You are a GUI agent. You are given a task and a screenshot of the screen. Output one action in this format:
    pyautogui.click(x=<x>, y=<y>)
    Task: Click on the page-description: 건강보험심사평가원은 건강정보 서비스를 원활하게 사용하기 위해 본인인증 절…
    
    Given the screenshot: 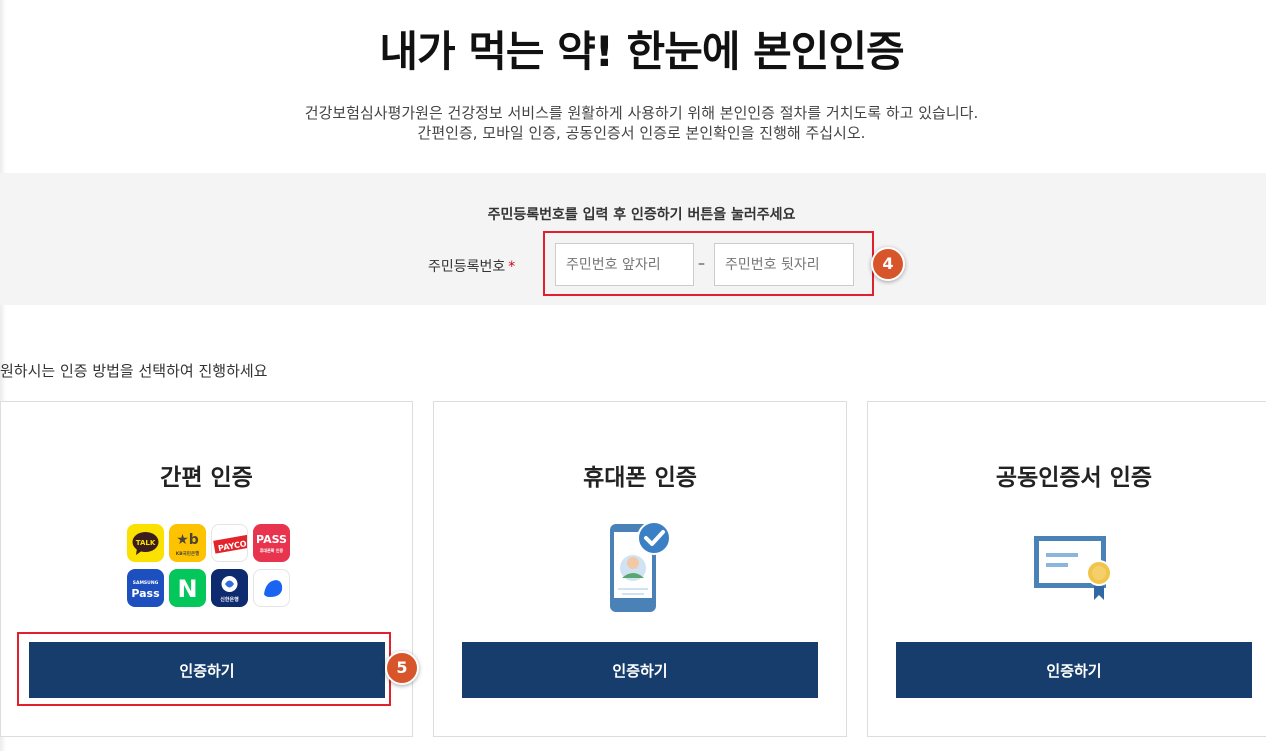 What is the action you would take?
    pyautogui.click(x=633, y=123)
    